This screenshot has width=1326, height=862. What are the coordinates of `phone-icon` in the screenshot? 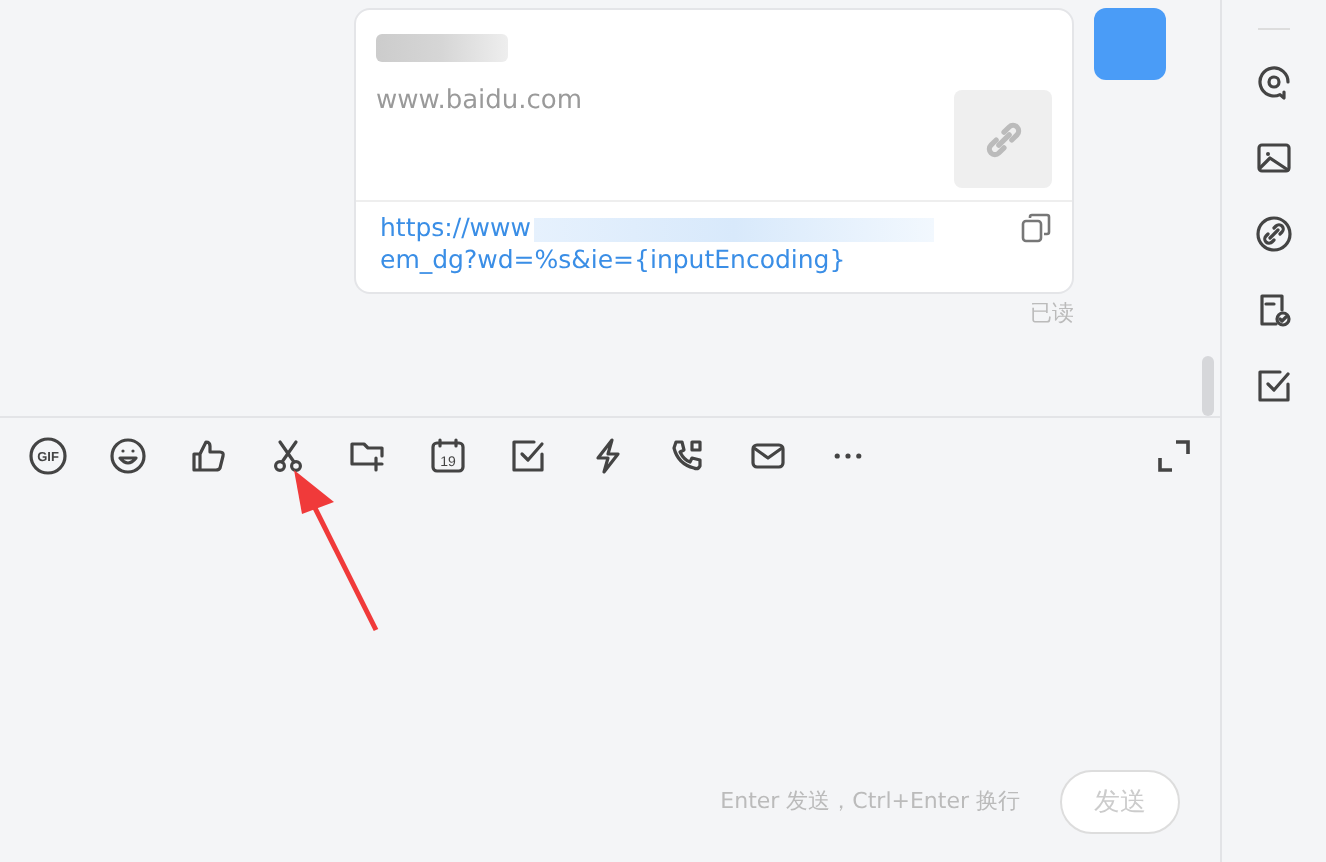 It's located at (688, 456).